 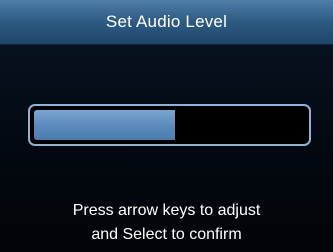 I want to click on audio-level-fill, so click(x=104, y=125).